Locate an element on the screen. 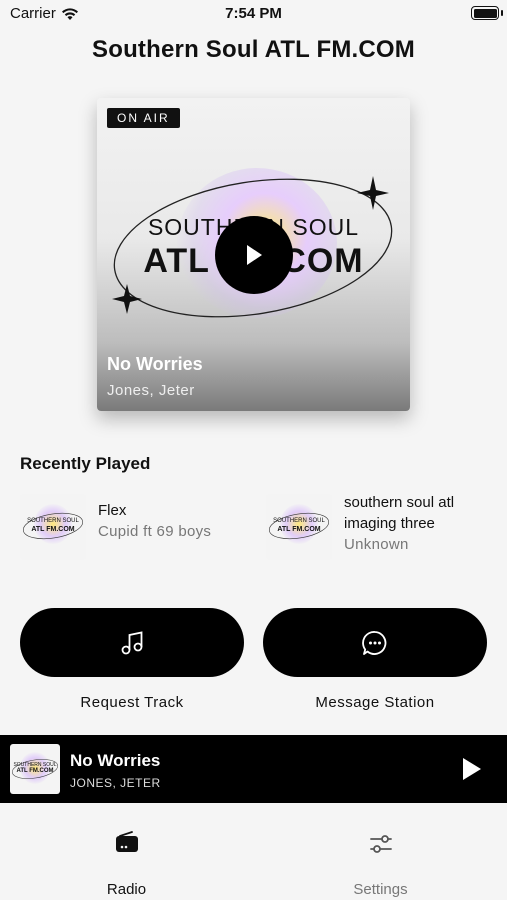  on-air-badge: ON AIR is located at coordinates (143, 118).